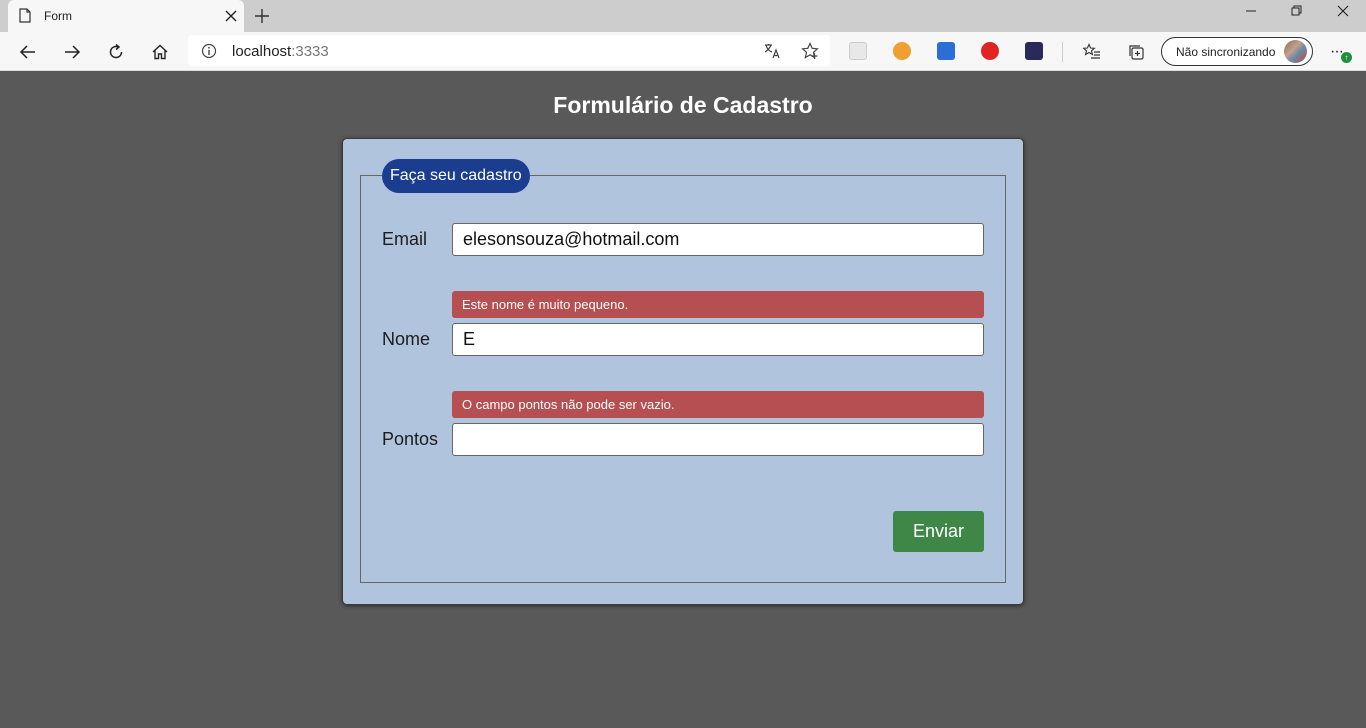  I want to click on close-icon, so click(1343, 11).